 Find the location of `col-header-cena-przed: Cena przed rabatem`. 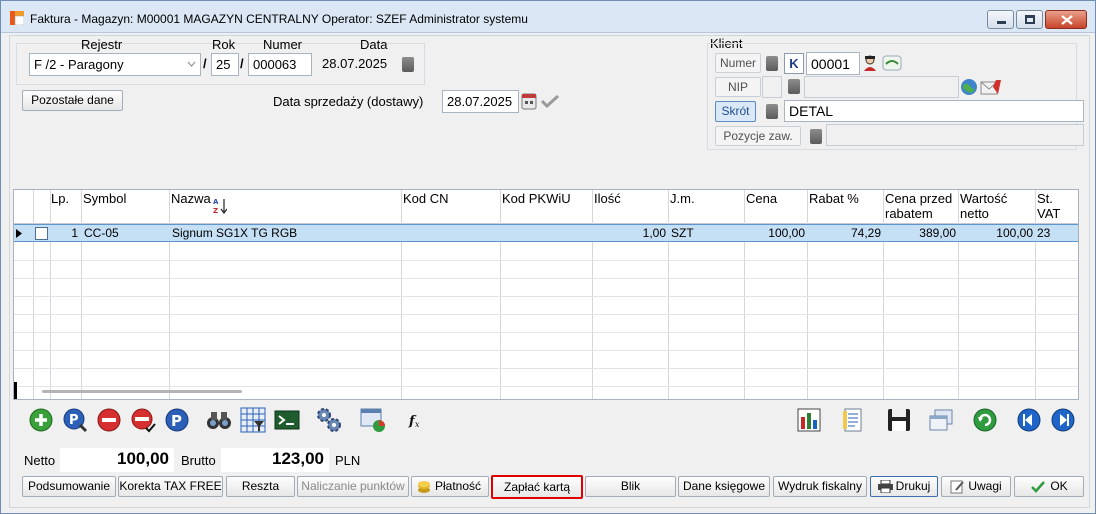

col-header-cena-przed: Cena przed rabatem is located at coordinates (921, 206).